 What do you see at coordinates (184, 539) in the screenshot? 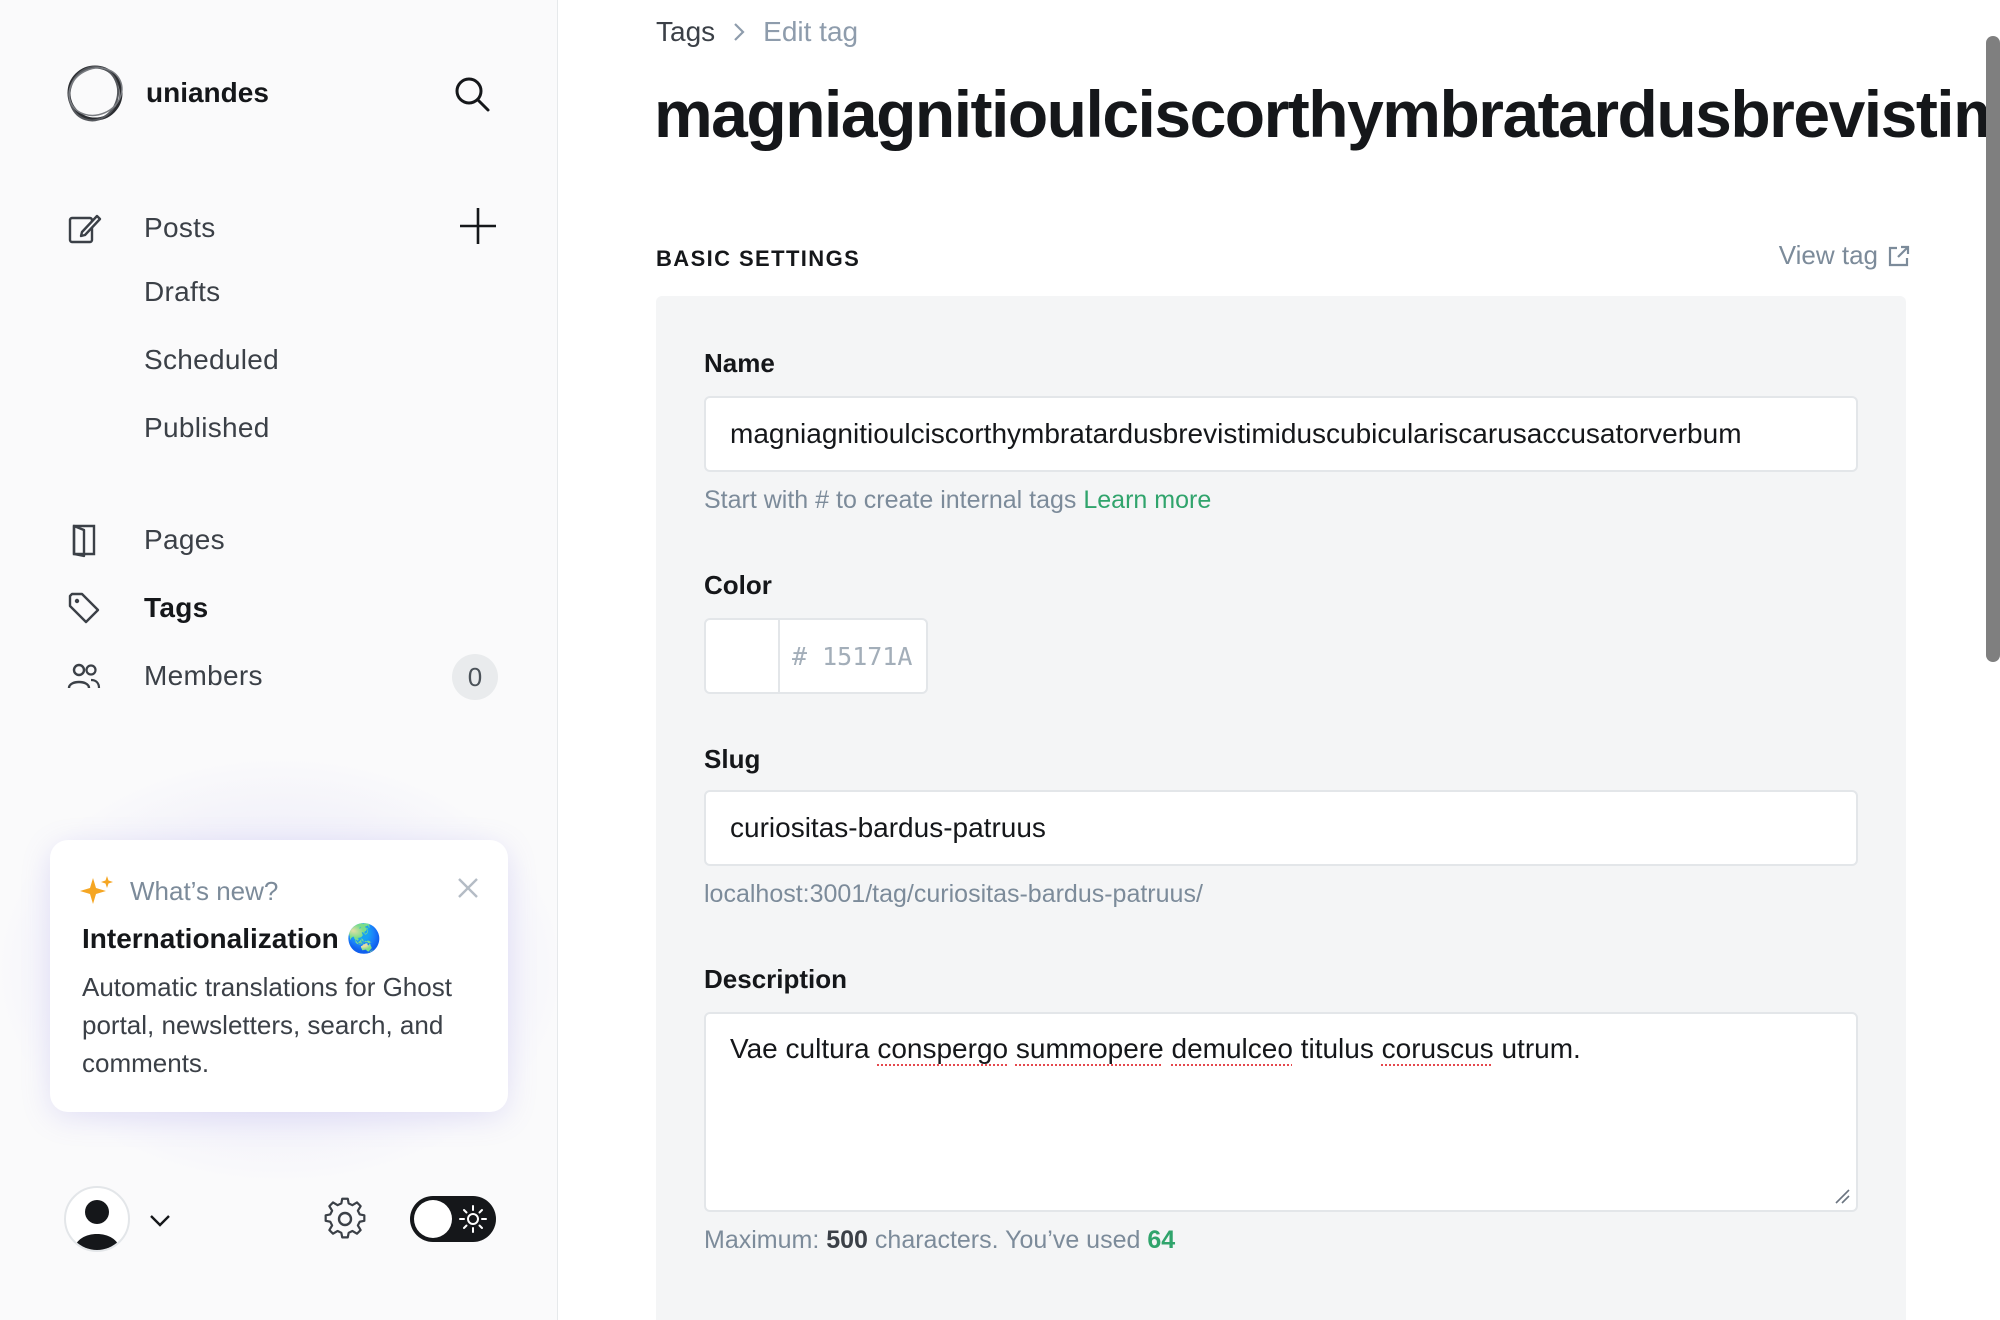
I see `sidebar-item-label: Pages` at bounding box center [184, 539].